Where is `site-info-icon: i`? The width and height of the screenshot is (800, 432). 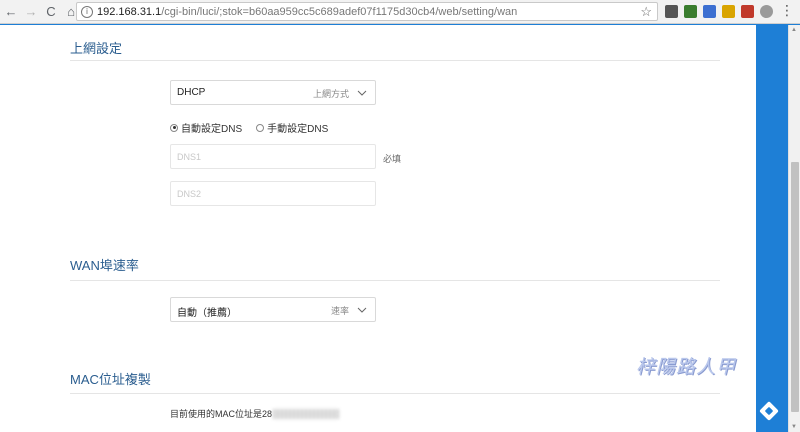 site-info-icon: i is located at coordinates (87, 11).